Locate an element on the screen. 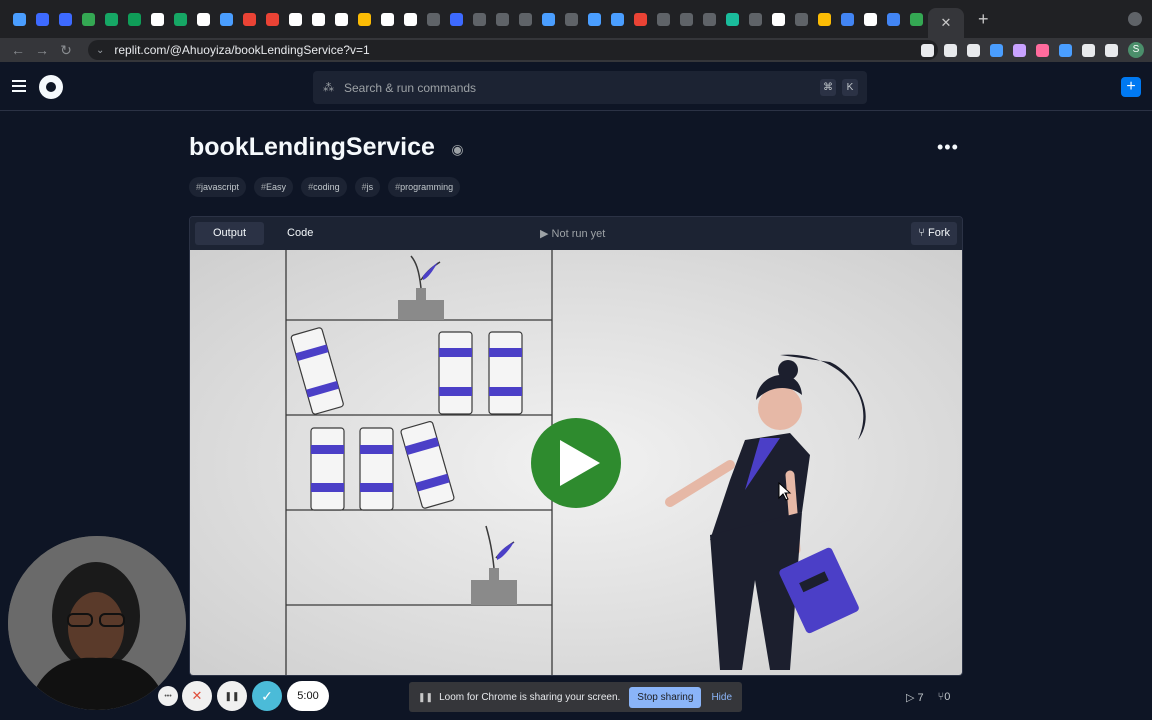 The width and height of the screenshot is (1152, 720). tab-search-icon is located at coordinates (1135, 19).